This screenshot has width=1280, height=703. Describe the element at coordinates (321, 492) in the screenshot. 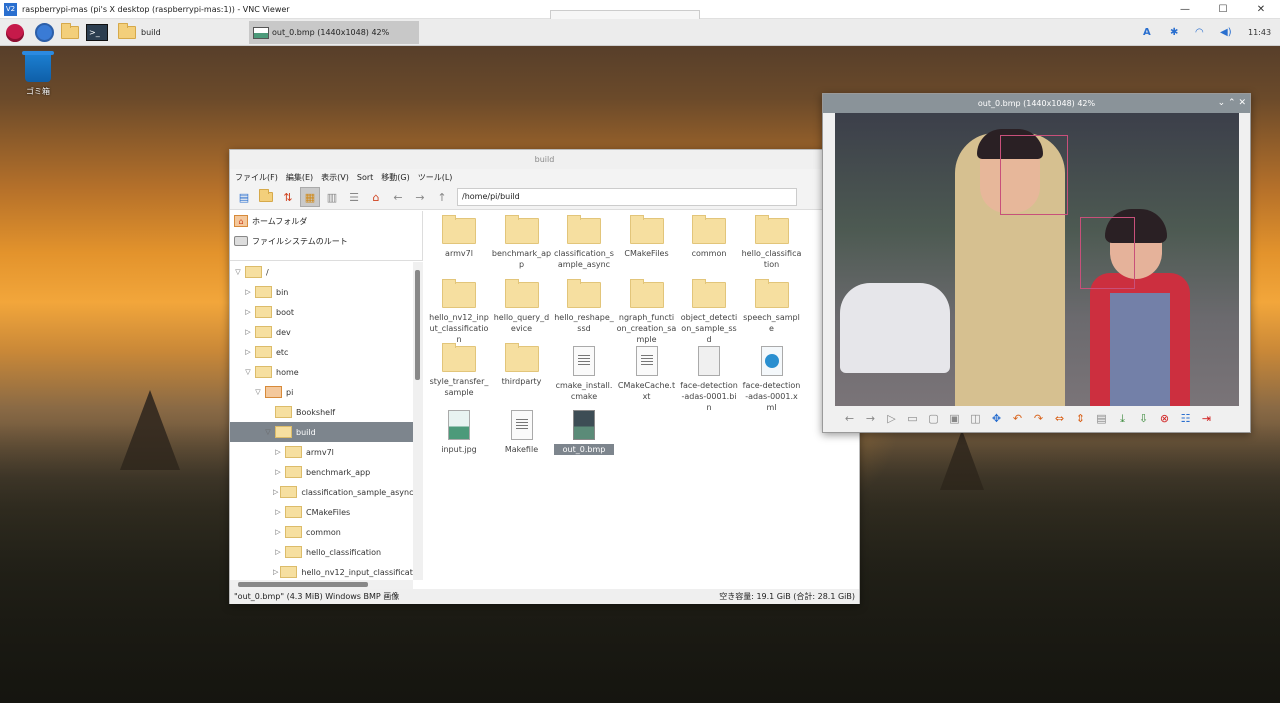

I see `tree-item: ▷ classification_sample_async` at that location.